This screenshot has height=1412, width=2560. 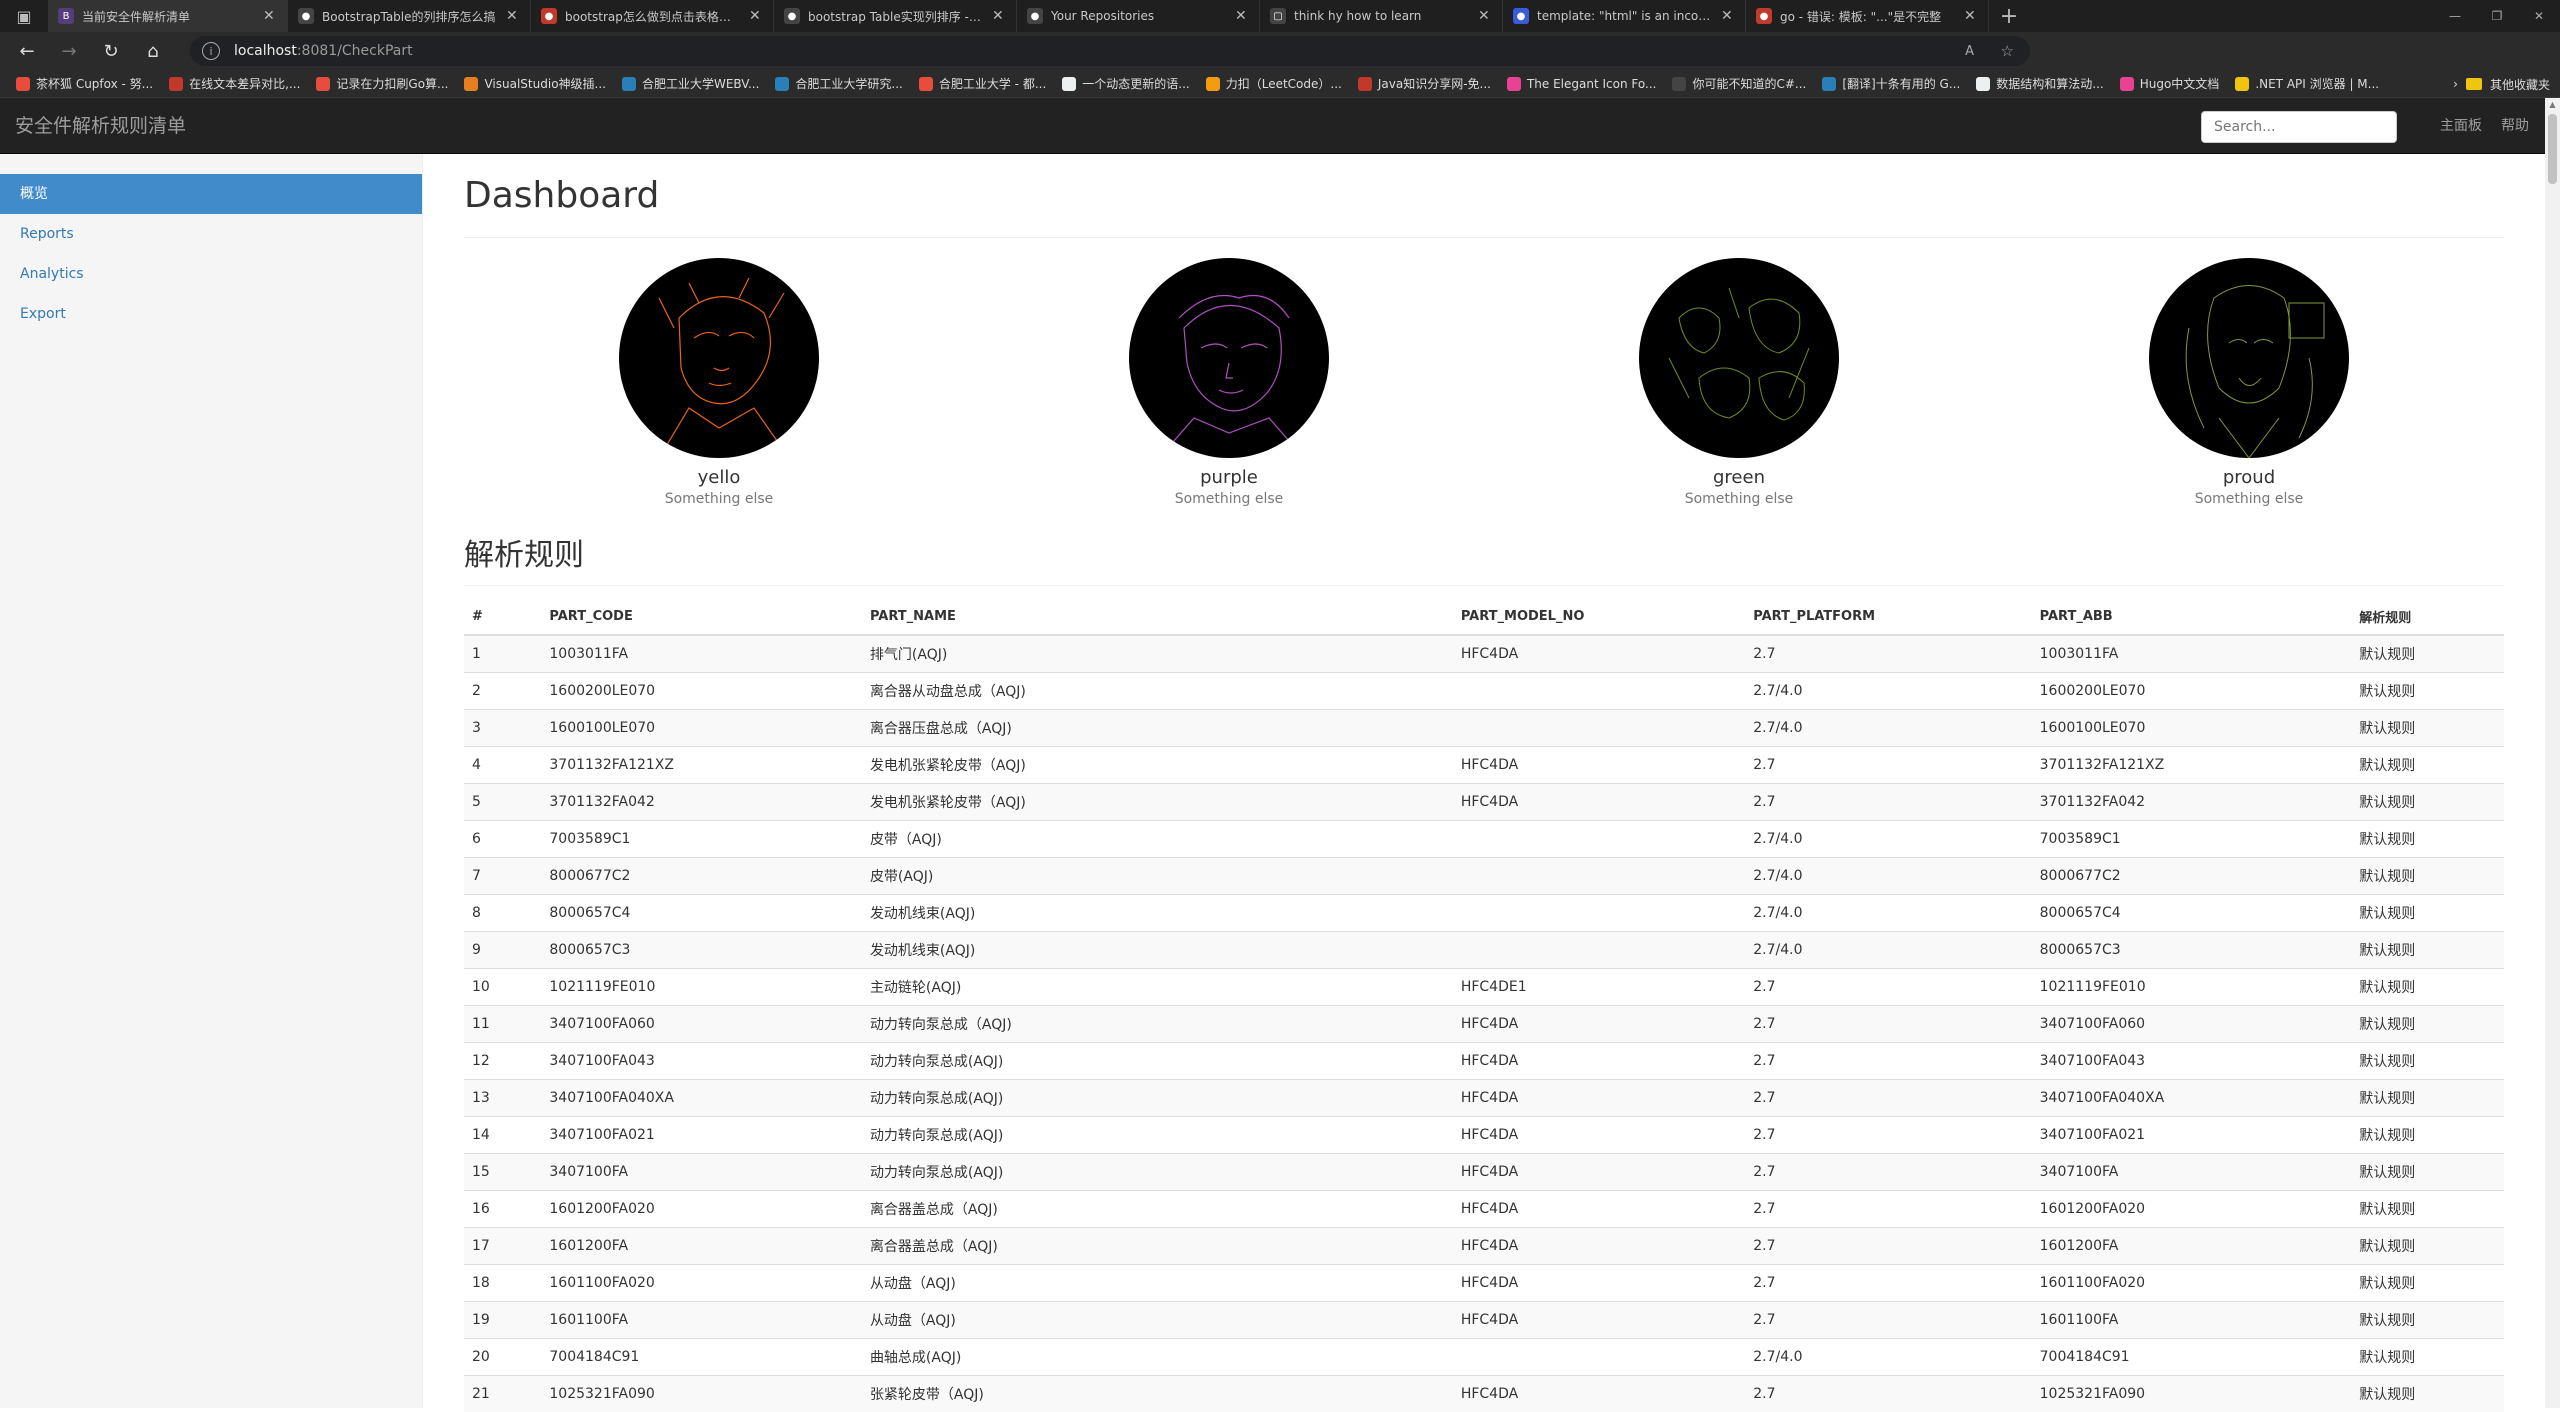 What do you see at coordinates (153, 51) in the screenshot?
I see `home-icon: ⌂` at bounding box center [153, 51].